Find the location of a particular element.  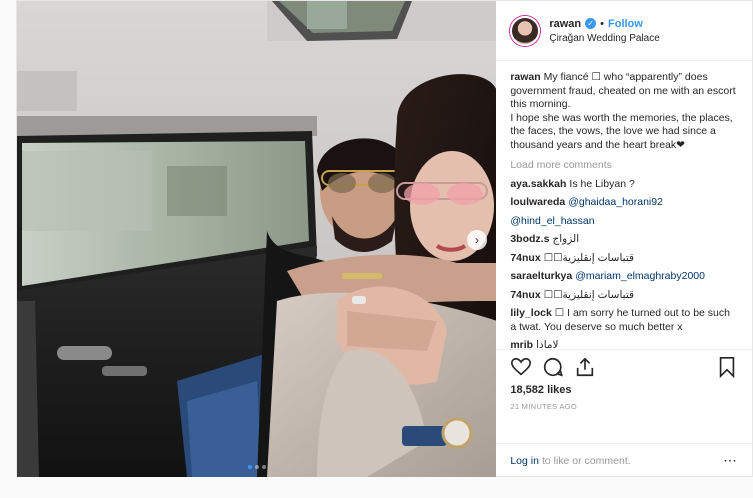

post-footer: Log in to like or comment. ··· is located at coordinates (624, 460).